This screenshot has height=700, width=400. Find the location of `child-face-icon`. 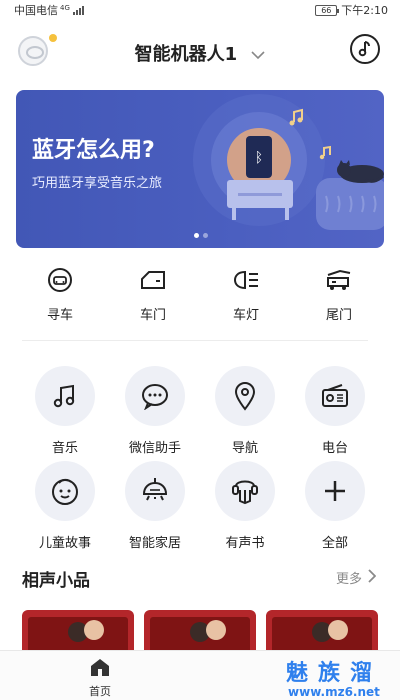

child-face-icon is located at coordinates (65, 491).